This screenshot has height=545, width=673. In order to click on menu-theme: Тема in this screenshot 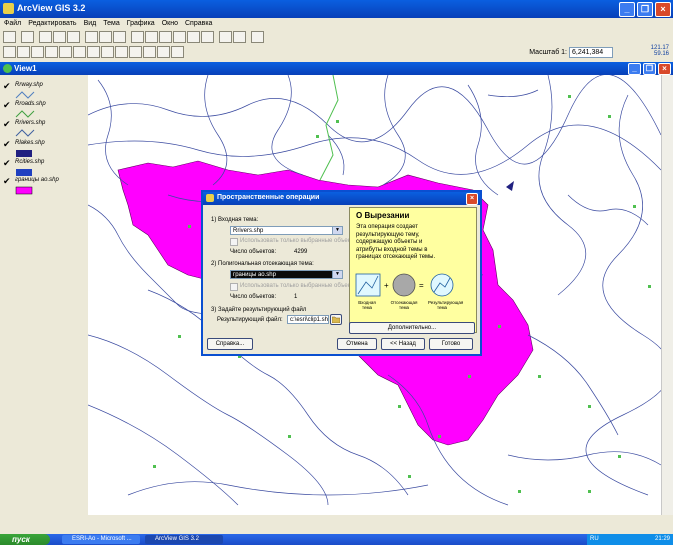, I will do `click(111, 23)`.